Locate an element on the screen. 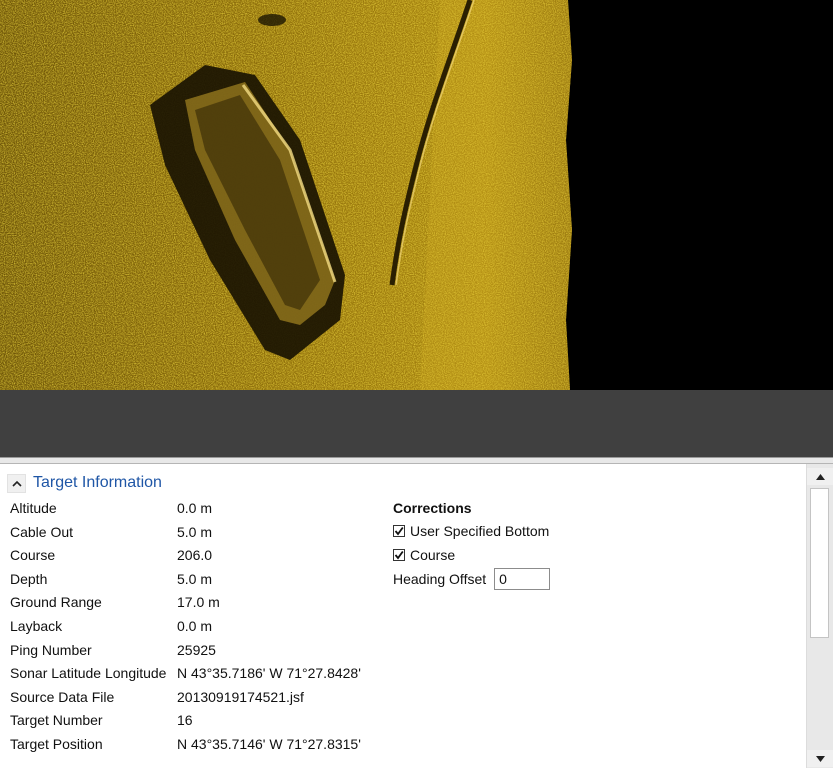 The width and height of the screenshot is (833, 768). section-title: Target Information is located at coordinates (97, 482).